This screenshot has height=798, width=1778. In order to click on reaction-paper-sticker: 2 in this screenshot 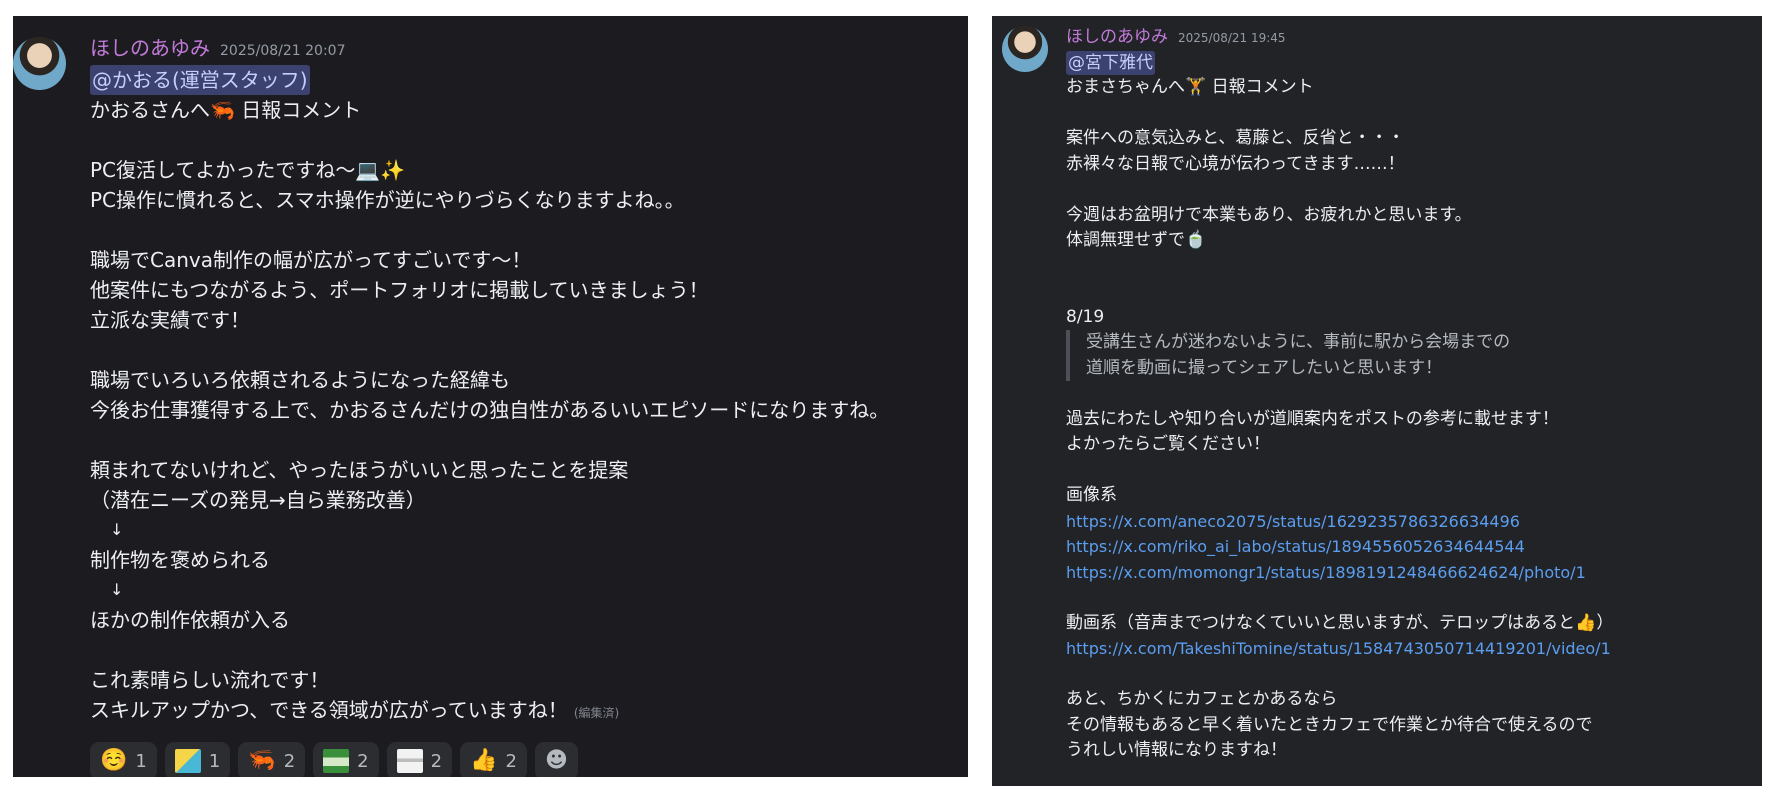, I will do `click(419, 759)`.